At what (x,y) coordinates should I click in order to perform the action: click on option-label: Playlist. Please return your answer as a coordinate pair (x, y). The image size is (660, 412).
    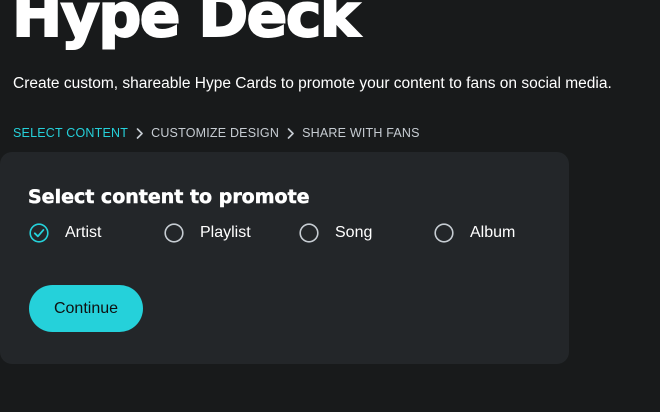
    Looking at the image, I should click on (225, 232).